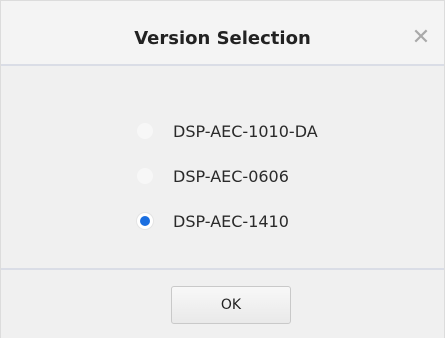 The width and height of the screenshot is (445, 338). I want to click on radio-dot, so click(145, 221).